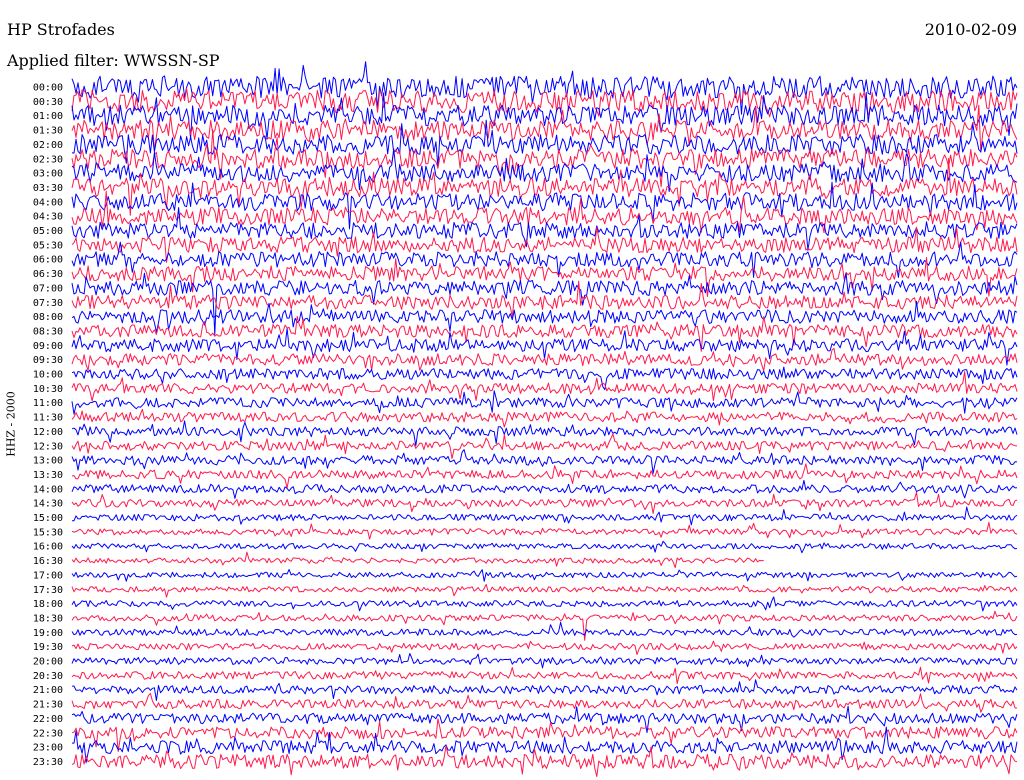  I want to click on tick-label-0930: 09:30, so click(48, 360).